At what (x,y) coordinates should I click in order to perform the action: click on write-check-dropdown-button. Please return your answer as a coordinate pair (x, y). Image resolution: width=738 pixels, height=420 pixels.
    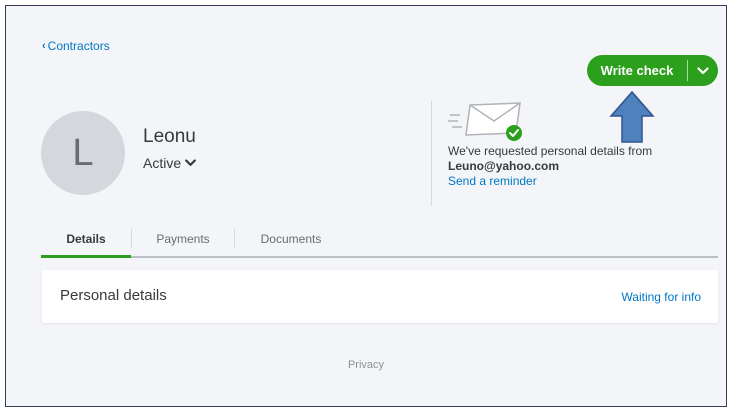
    Looking at the image, I should click on (703, 70).